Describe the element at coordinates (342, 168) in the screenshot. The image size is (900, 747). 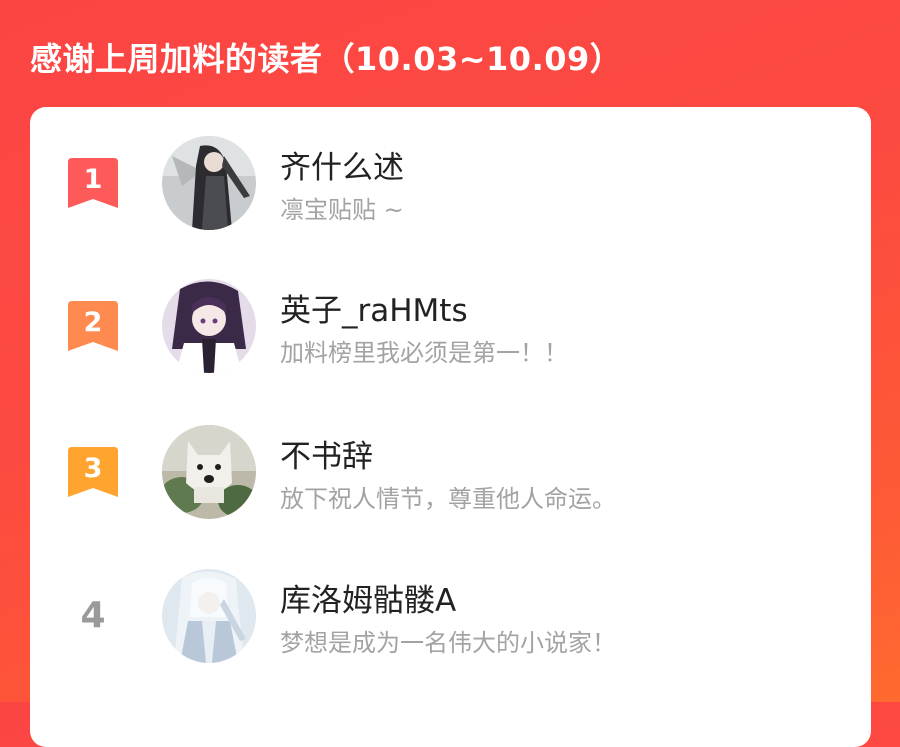
I see `reader-name: 齐什么述` at that location.